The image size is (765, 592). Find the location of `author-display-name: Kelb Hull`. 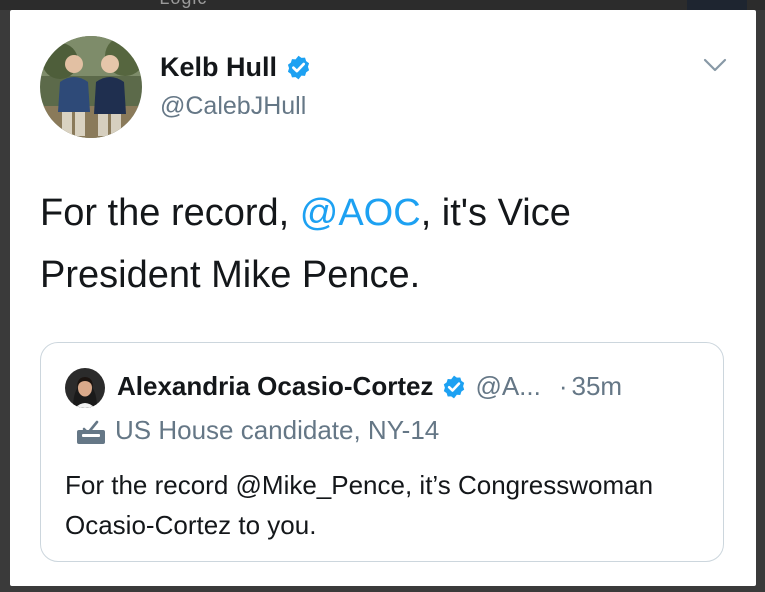

author-display-name: Kelb Hull is located at coordinates (218, 67).